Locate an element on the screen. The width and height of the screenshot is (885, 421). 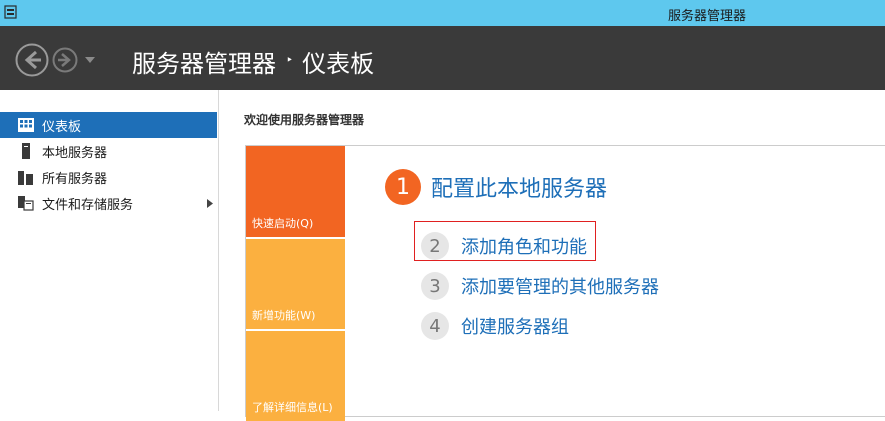
dashboard-icon is located at coordinates (26, 125).